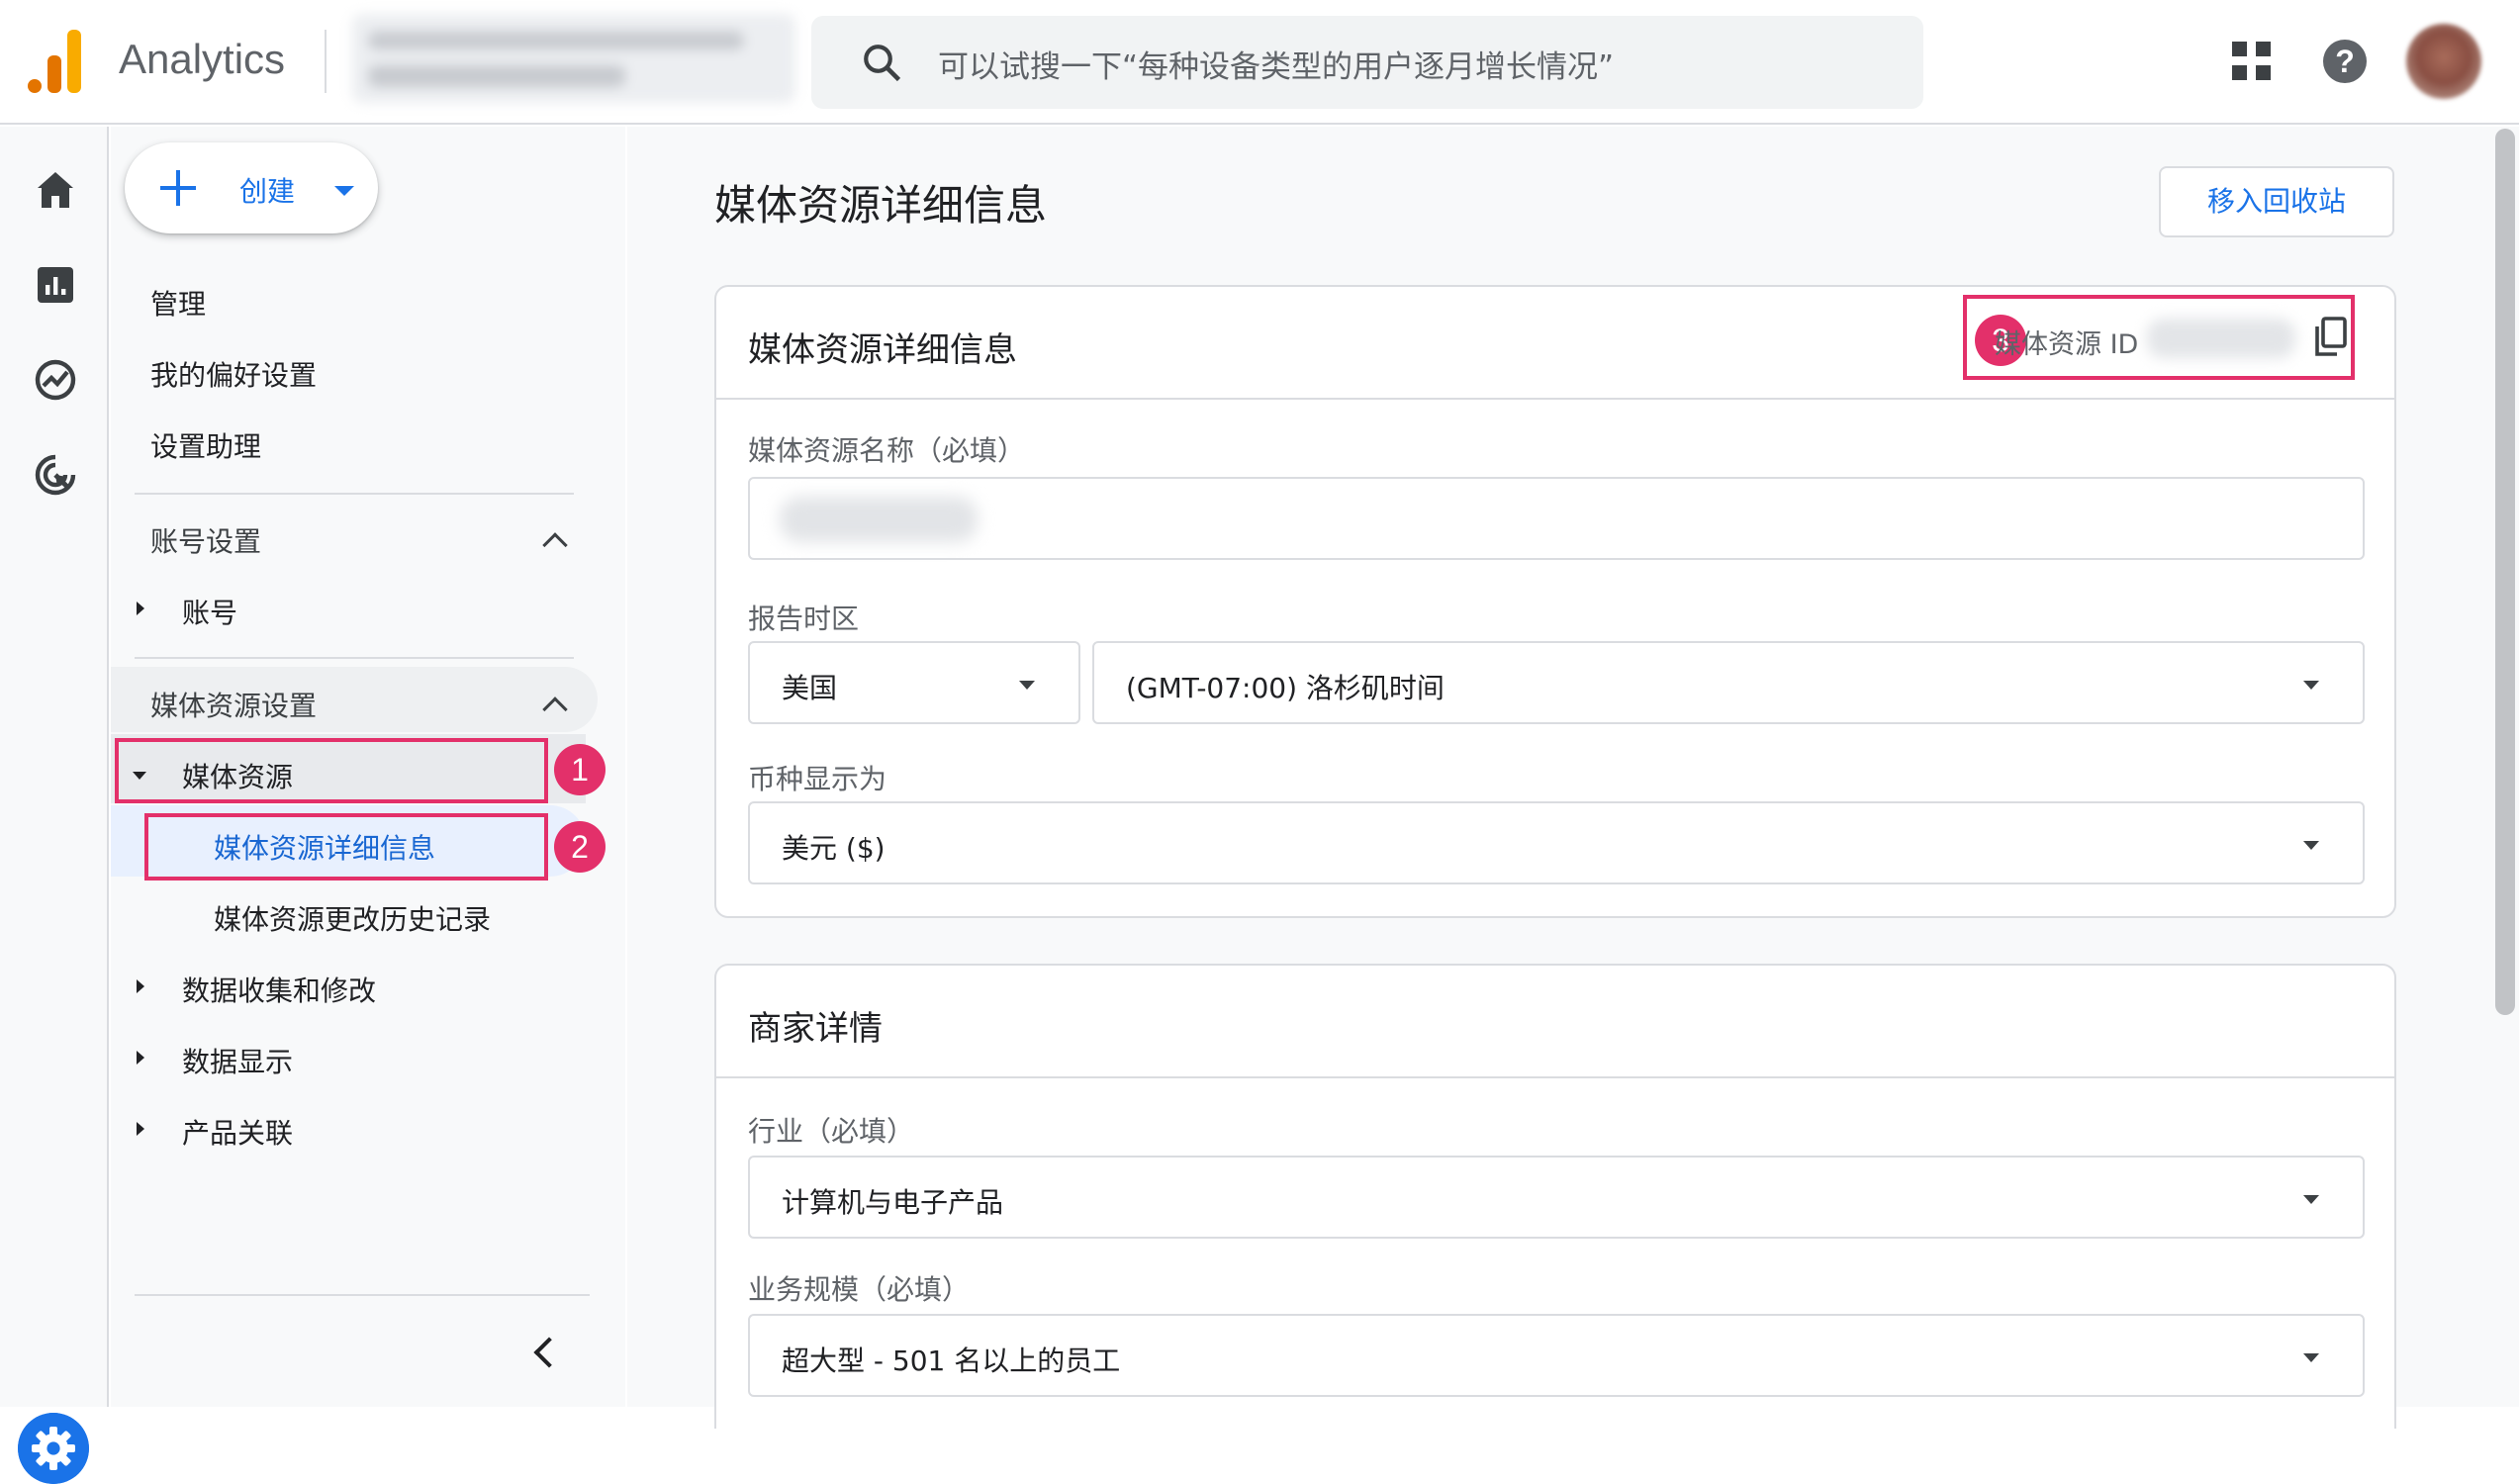 Image resolution: width=2519 pixels, height=1484 pixels. I want to click on create-button-label: 创建, so click(267, 191).